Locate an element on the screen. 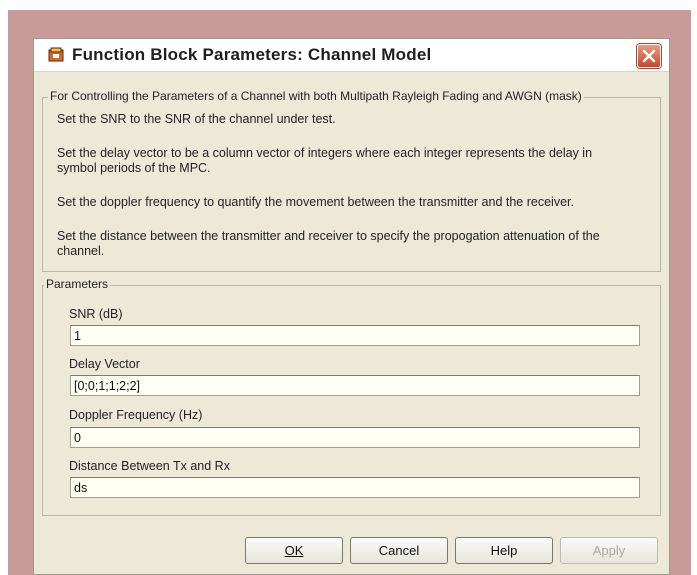 The image size is (697, 575). distance-label: Distance Between Tx and Rx is located at coordinates (149, 466).